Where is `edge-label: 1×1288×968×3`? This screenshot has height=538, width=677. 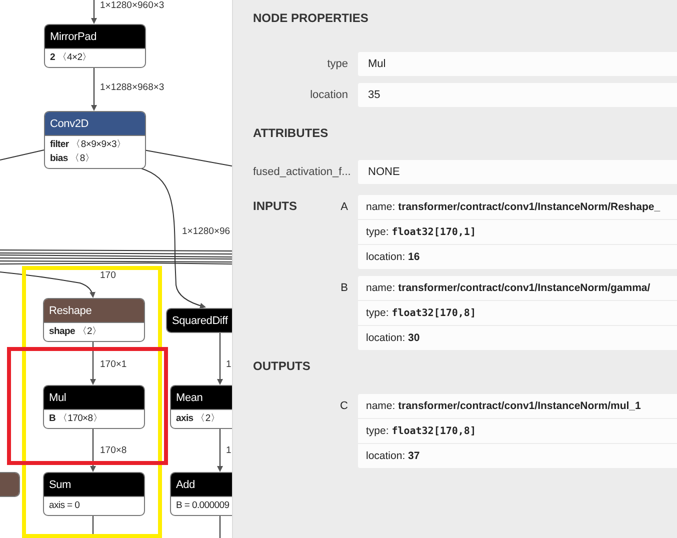 edge-label: 1×1288×968×3 is located at coordinates (132, 87).